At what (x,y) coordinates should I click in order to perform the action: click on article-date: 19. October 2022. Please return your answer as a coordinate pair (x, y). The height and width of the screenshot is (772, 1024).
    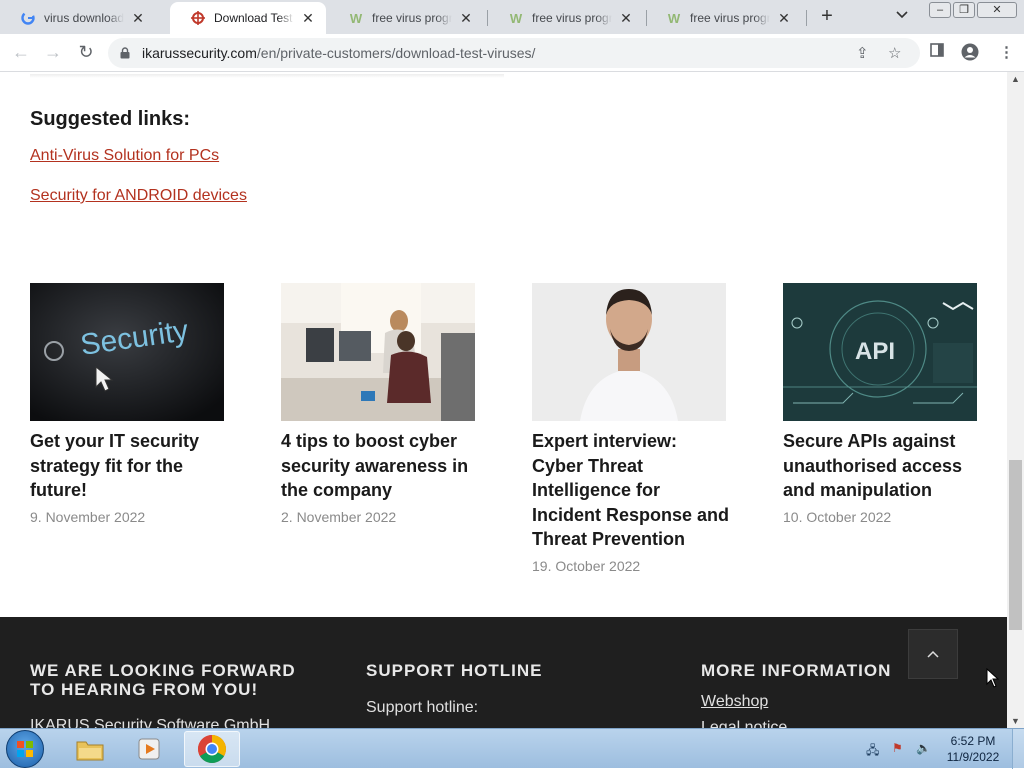
    Looking at the image, I should click on (586, 565).